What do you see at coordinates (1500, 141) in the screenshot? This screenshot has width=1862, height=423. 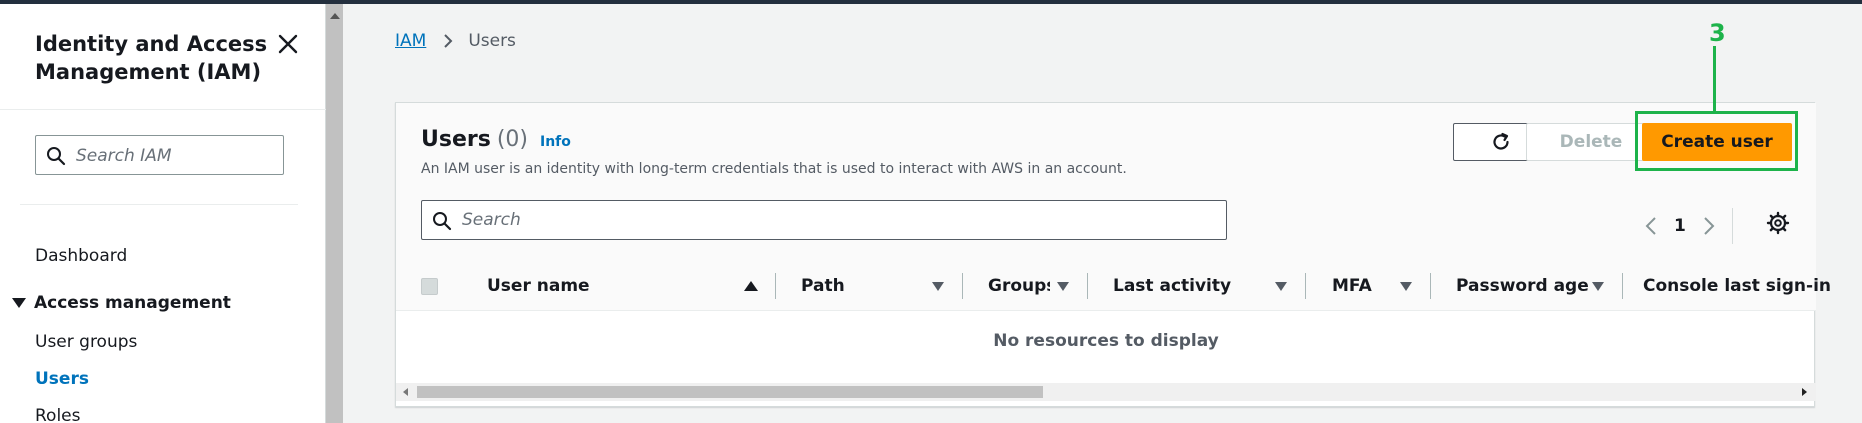 I see `refresh-icon` at bounding box center [1500, 141].